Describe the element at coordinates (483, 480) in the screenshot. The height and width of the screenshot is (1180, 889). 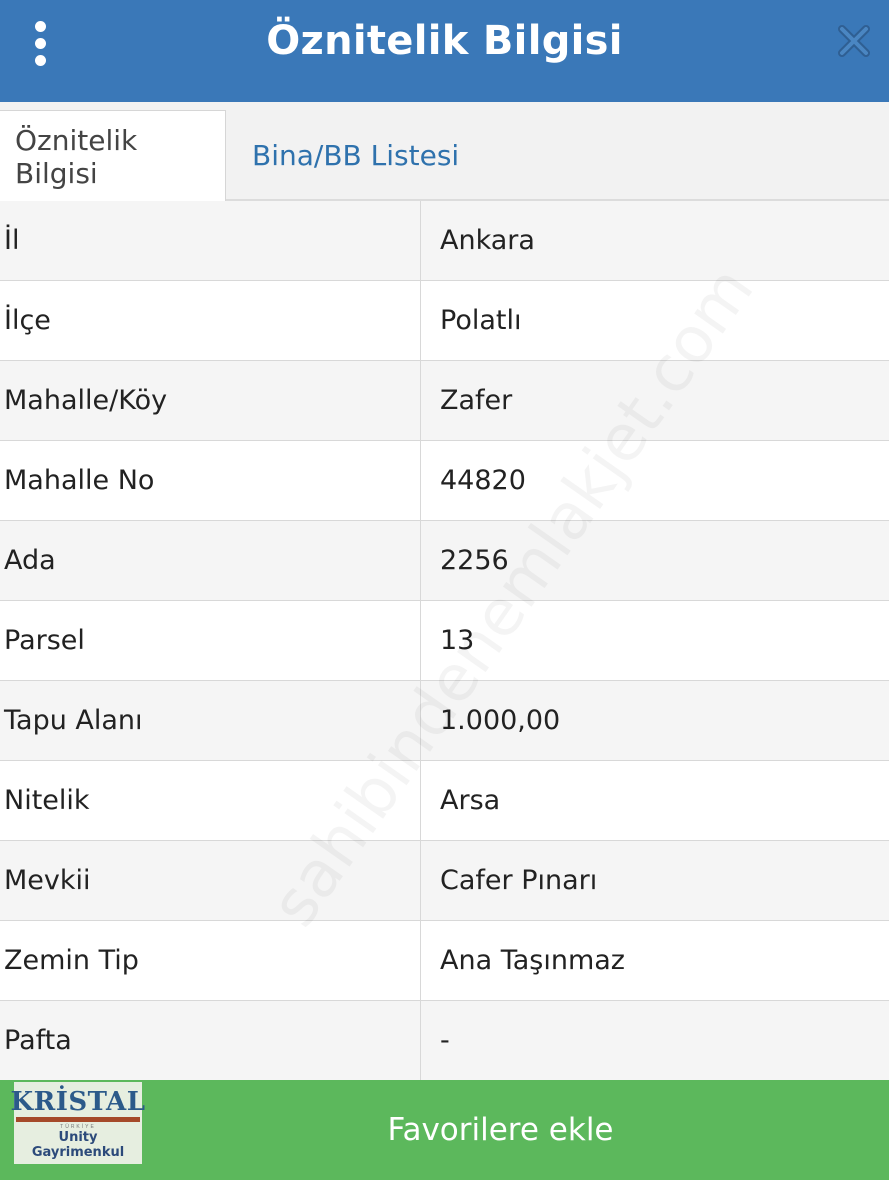
I see `attribute-value: 44820` at that location.